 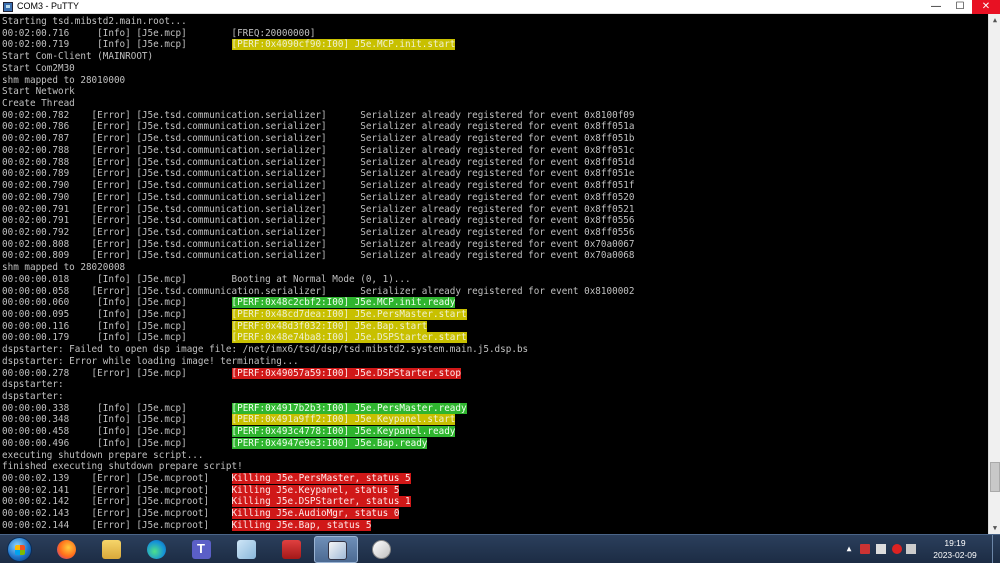 I want to click on network-icon, so click(x=881, y=549).